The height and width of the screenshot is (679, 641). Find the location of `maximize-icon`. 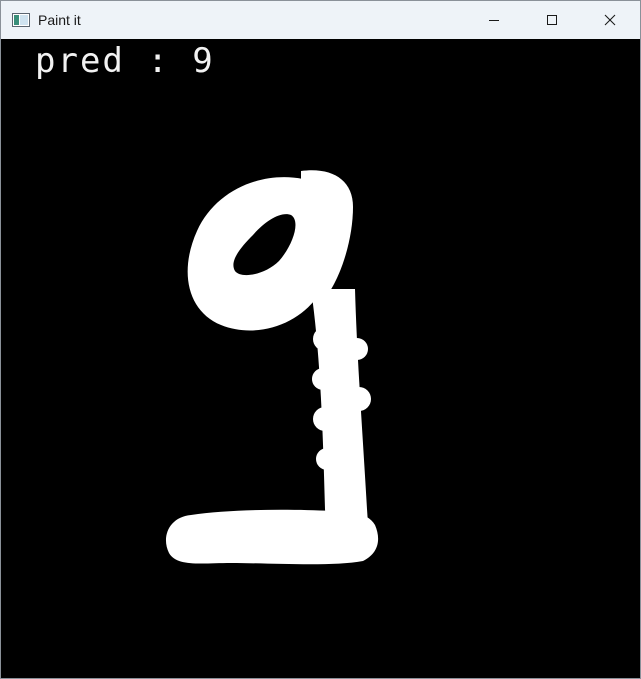

maximize-icon is located at coordinates (552, 20).